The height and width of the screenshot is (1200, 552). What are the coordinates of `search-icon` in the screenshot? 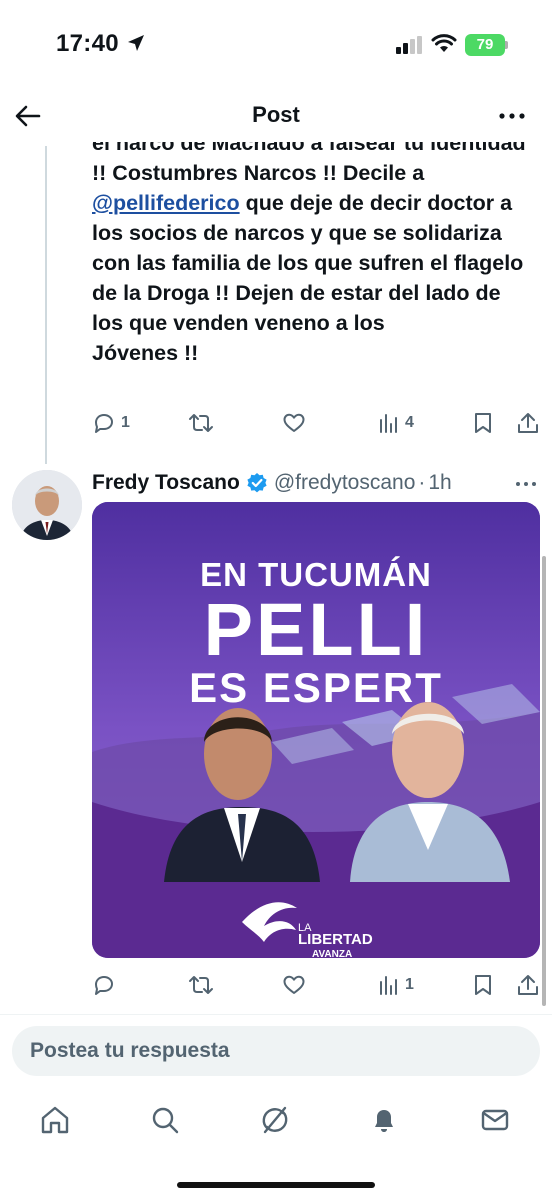 It's located at (165, 1120).